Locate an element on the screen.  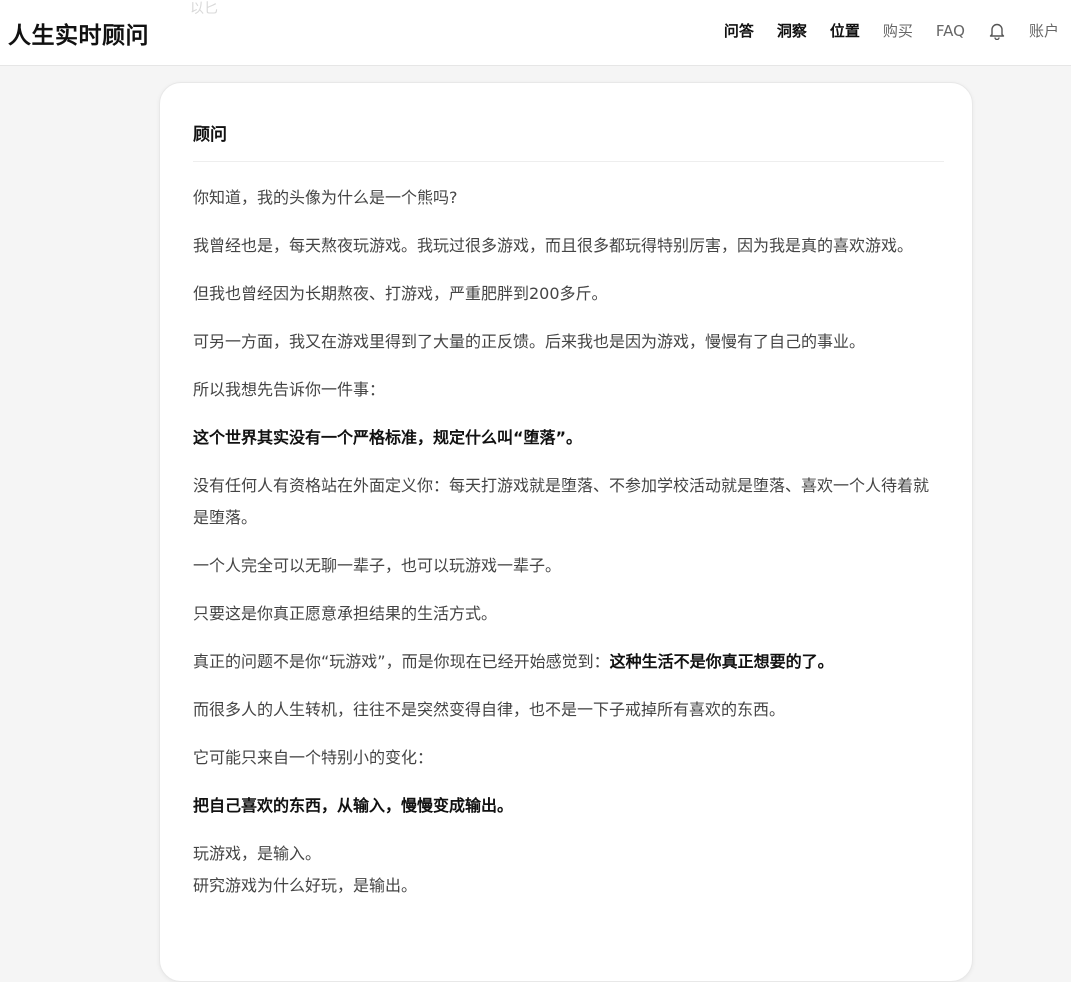
nav-qa-link: 问答 is located at coordinates (739, 30).